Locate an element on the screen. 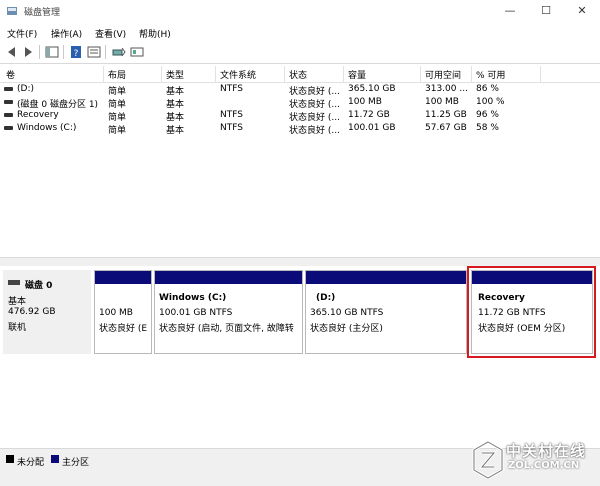 The width and height of the screenshot is (600, 486). partition-title: Windows (C:) is located at coordinates (193, 298).